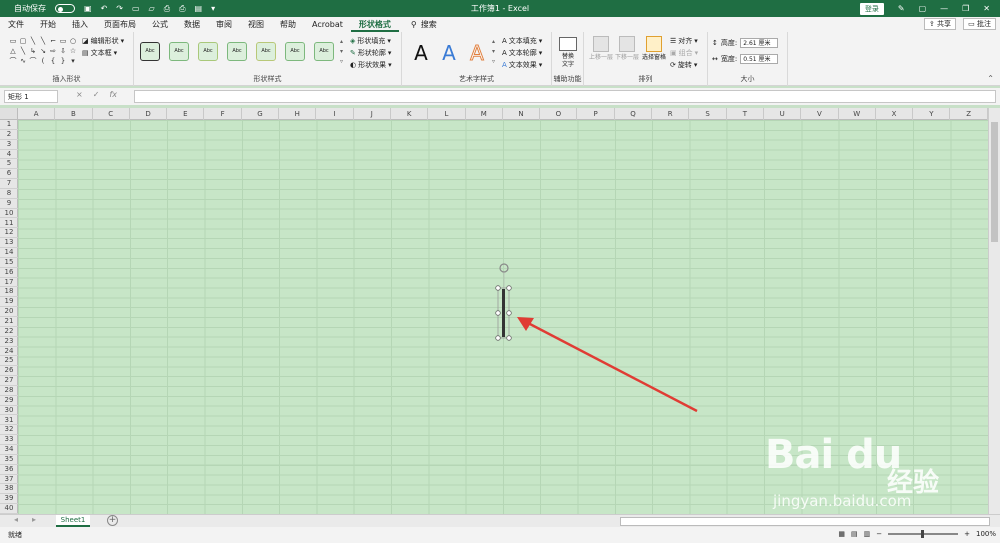 The height and width of the screenshot is (543, 1000). I want to click on save-icon: ▣, so click(88, 8).